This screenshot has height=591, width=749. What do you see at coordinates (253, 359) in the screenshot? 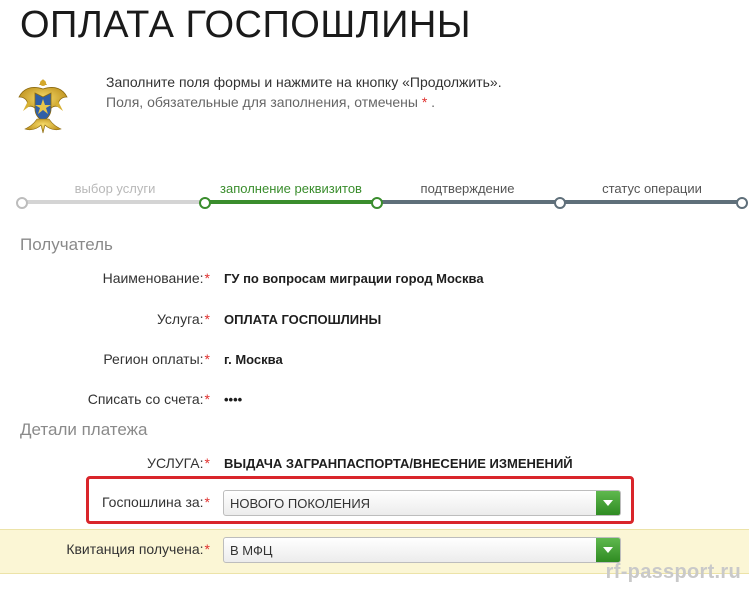
I see `payment-region-value: г. Москва` at bounding box center [253, 359].